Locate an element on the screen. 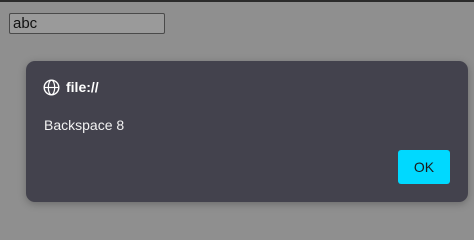  window-top-edge is located at coordinates (237, 1).